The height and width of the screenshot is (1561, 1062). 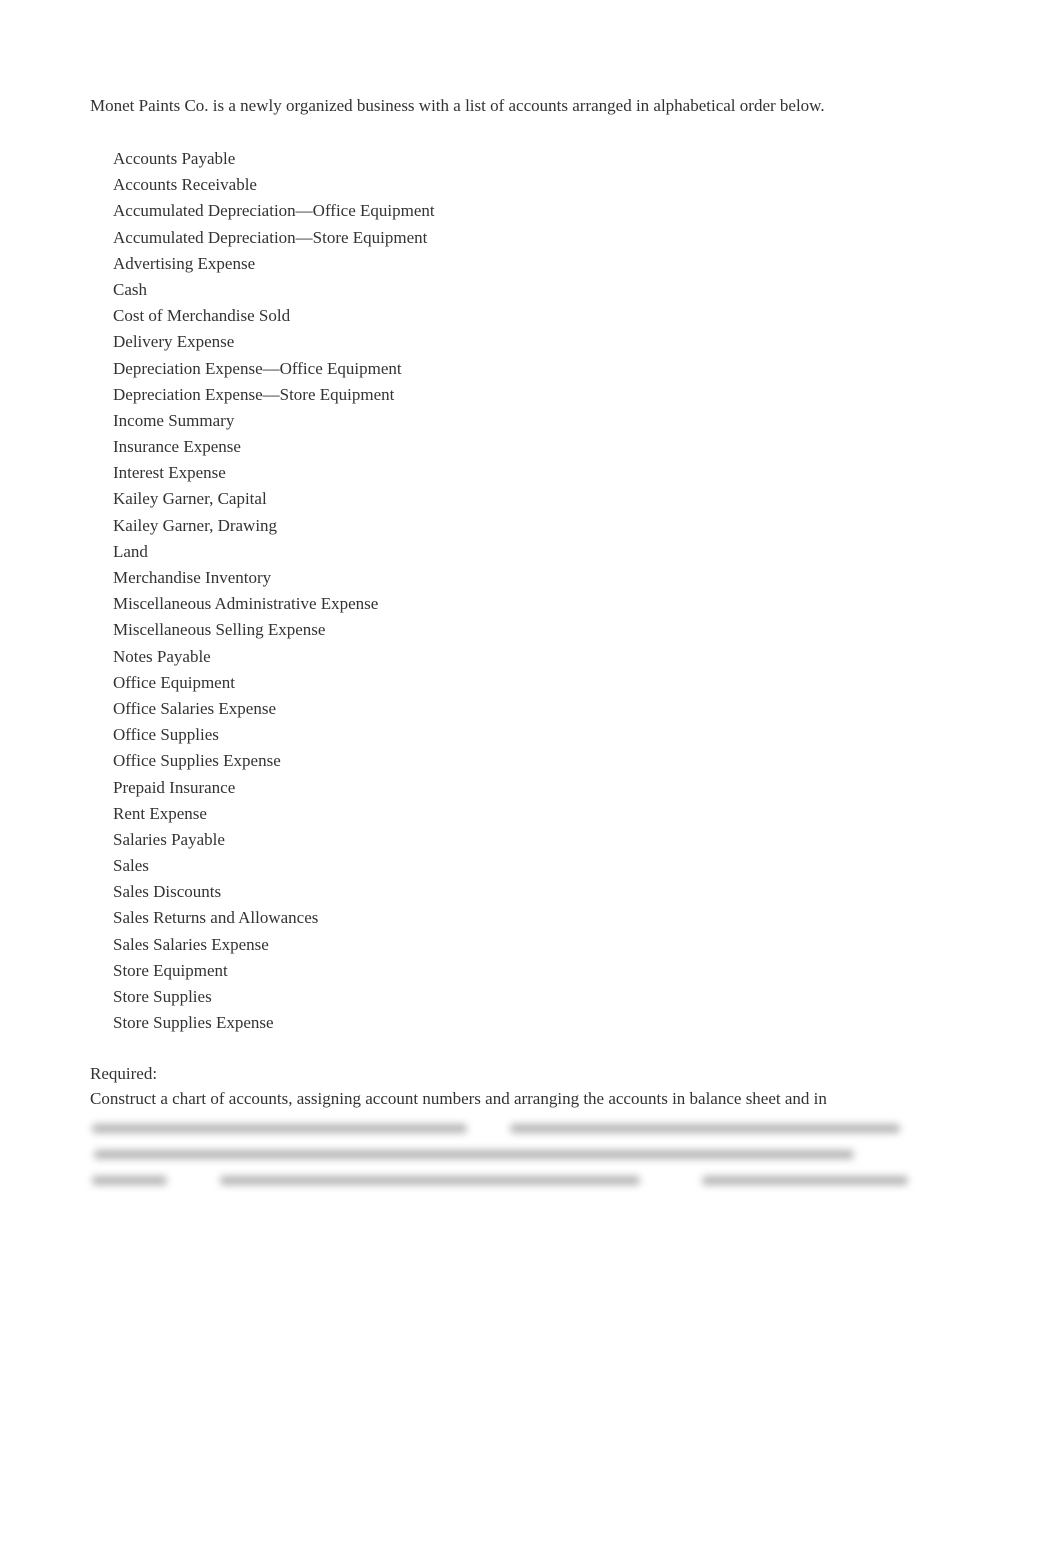 I want to click on account-item: Accounts Receivable, so click(x=185, y=185).